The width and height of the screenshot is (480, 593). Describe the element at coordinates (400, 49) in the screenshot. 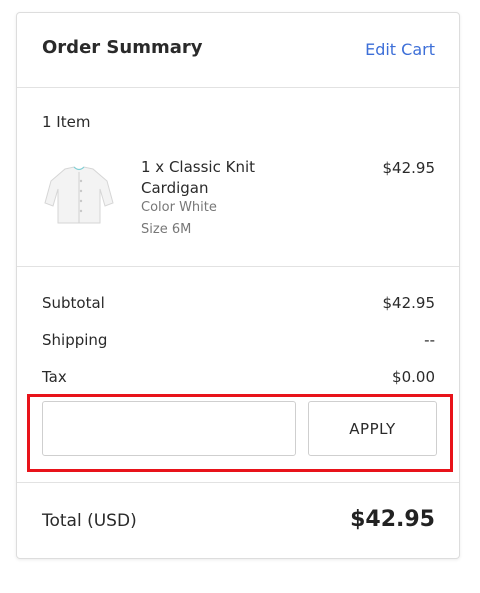

I see `edit-cart-link: Edit Cart` at that location.